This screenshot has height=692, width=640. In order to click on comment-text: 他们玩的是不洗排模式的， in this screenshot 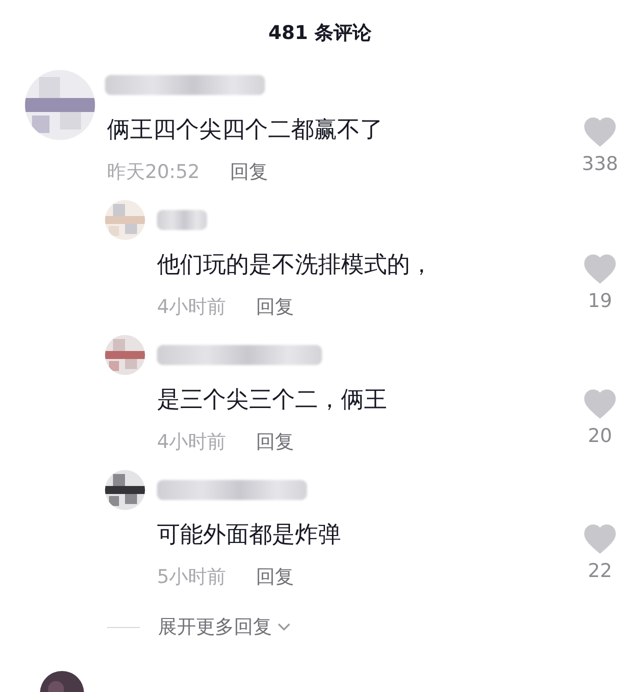, I will do `click(295, 265)`.